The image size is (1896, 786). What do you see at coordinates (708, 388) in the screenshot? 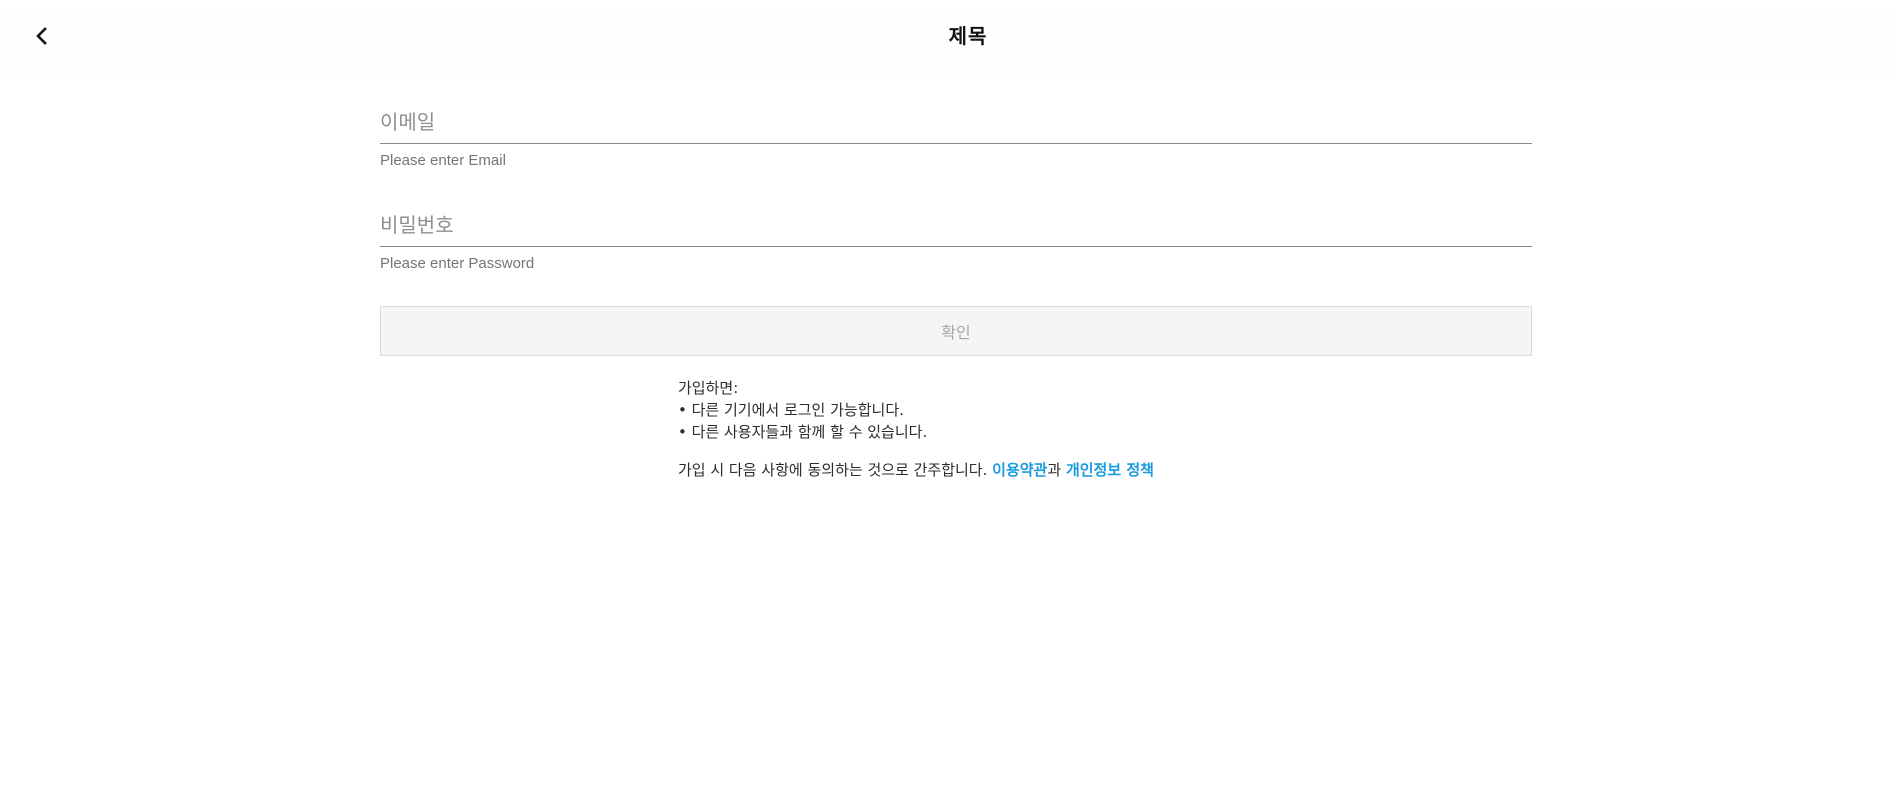
I see `info-heading: 가입하면:` at bounding box center [708, 388].